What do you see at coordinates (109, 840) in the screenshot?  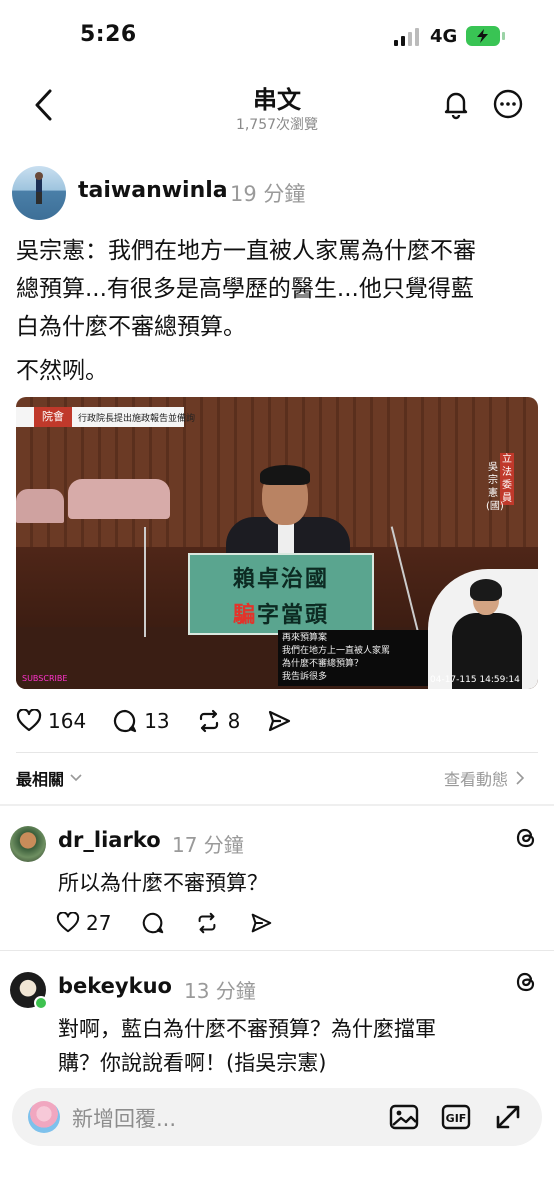 I see `reply-username: dr_liarko` at bounding box center [109, 840].